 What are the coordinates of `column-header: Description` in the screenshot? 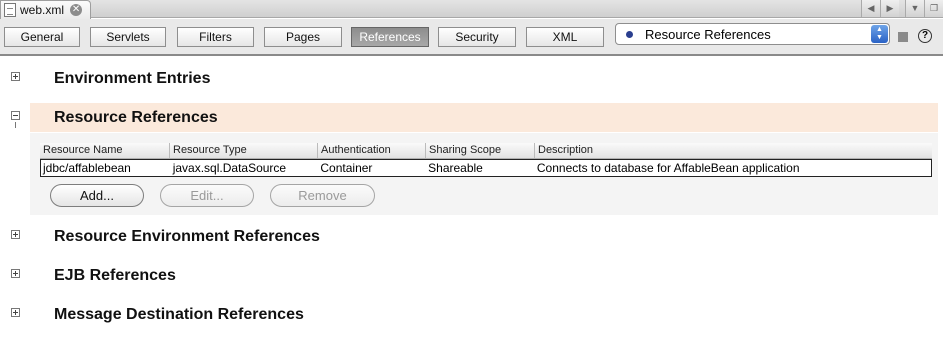 It's located at (733, 150).